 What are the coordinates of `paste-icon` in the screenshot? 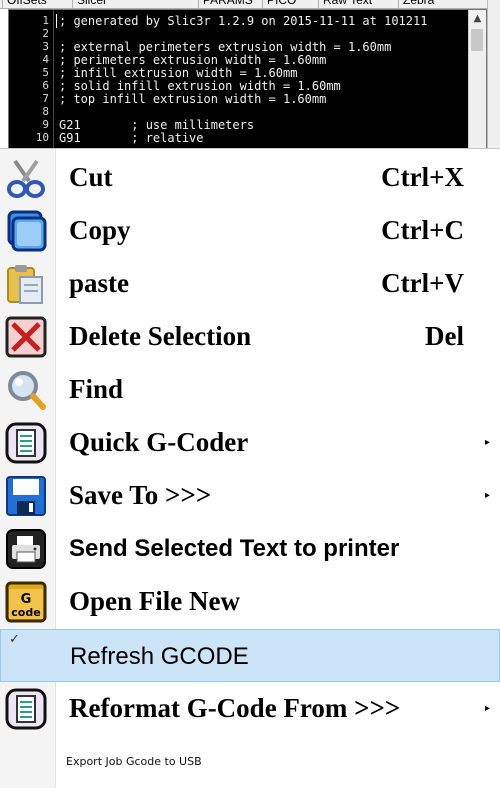 It's located at (25, 284).